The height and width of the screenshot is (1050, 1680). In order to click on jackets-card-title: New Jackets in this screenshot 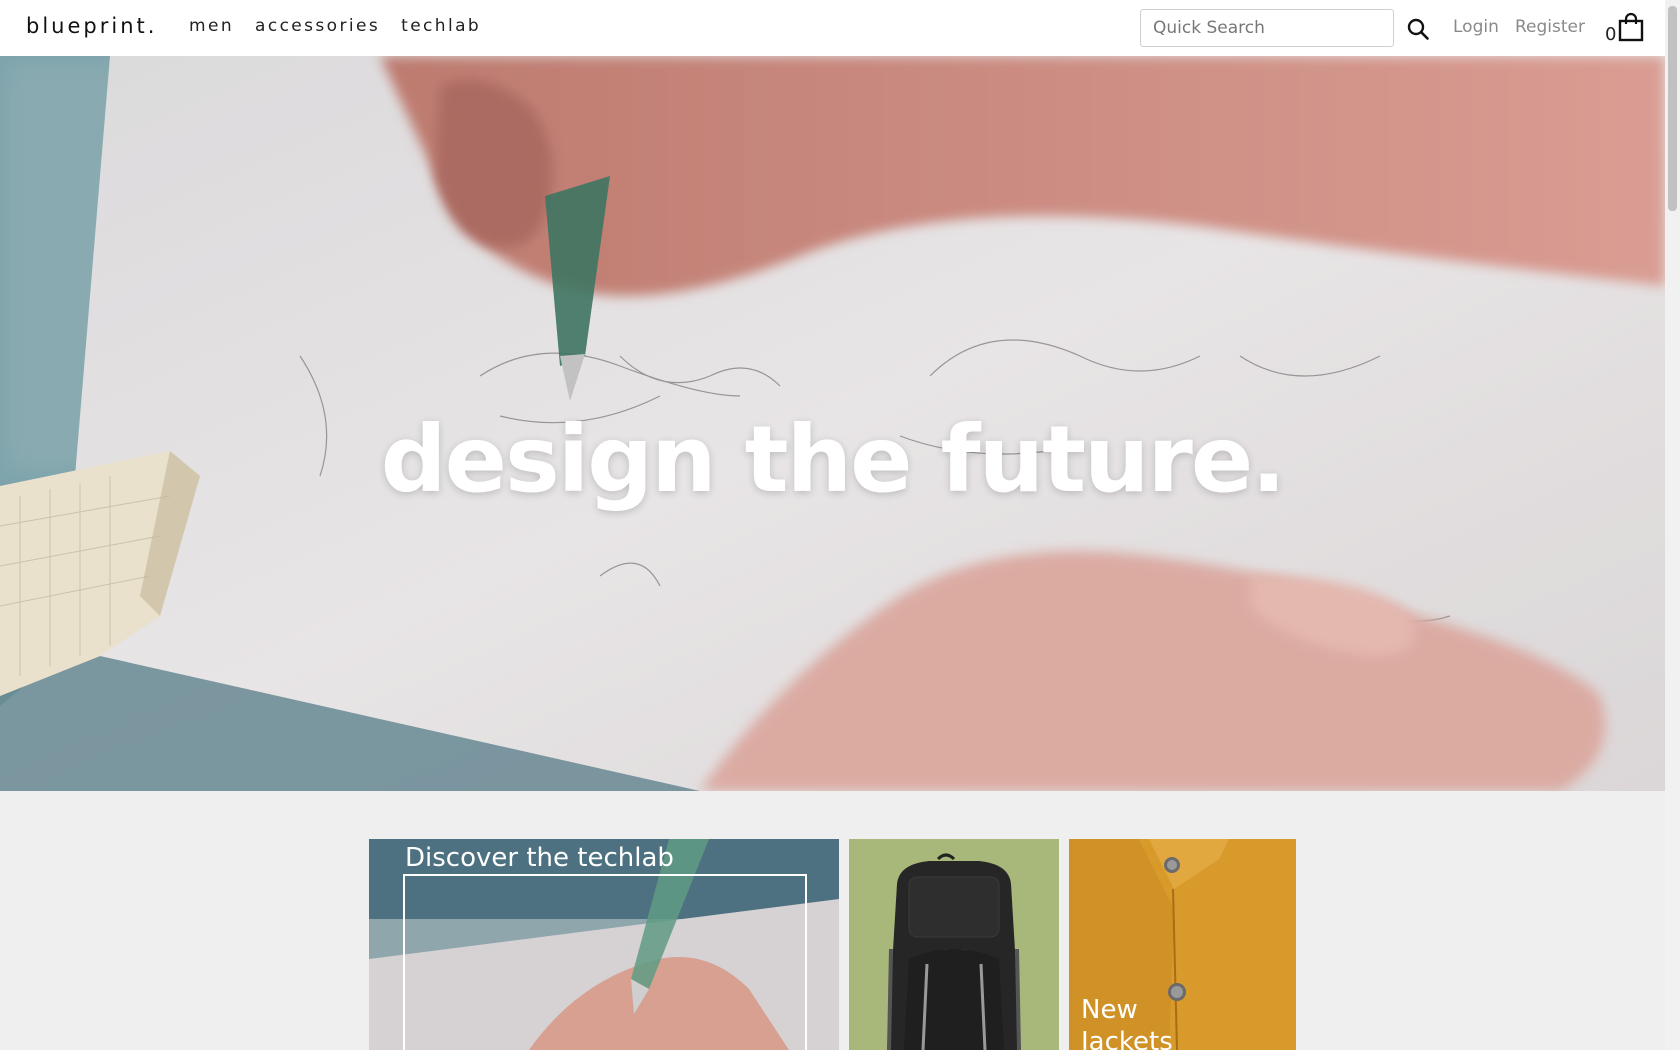, I will do `click(1127, 1022)`.